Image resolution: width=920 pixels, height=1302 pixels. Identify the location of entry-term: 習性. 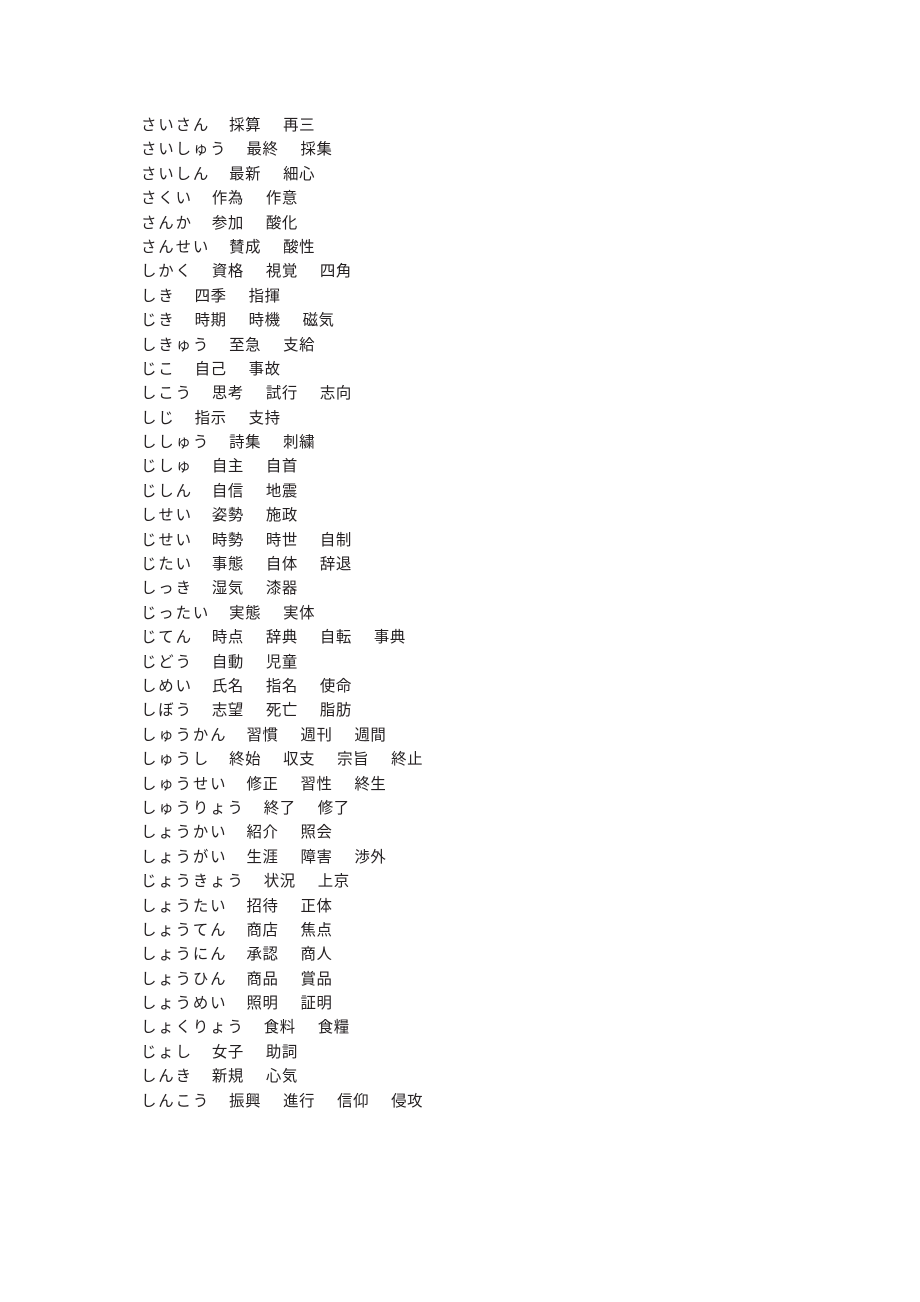
(316, 783).